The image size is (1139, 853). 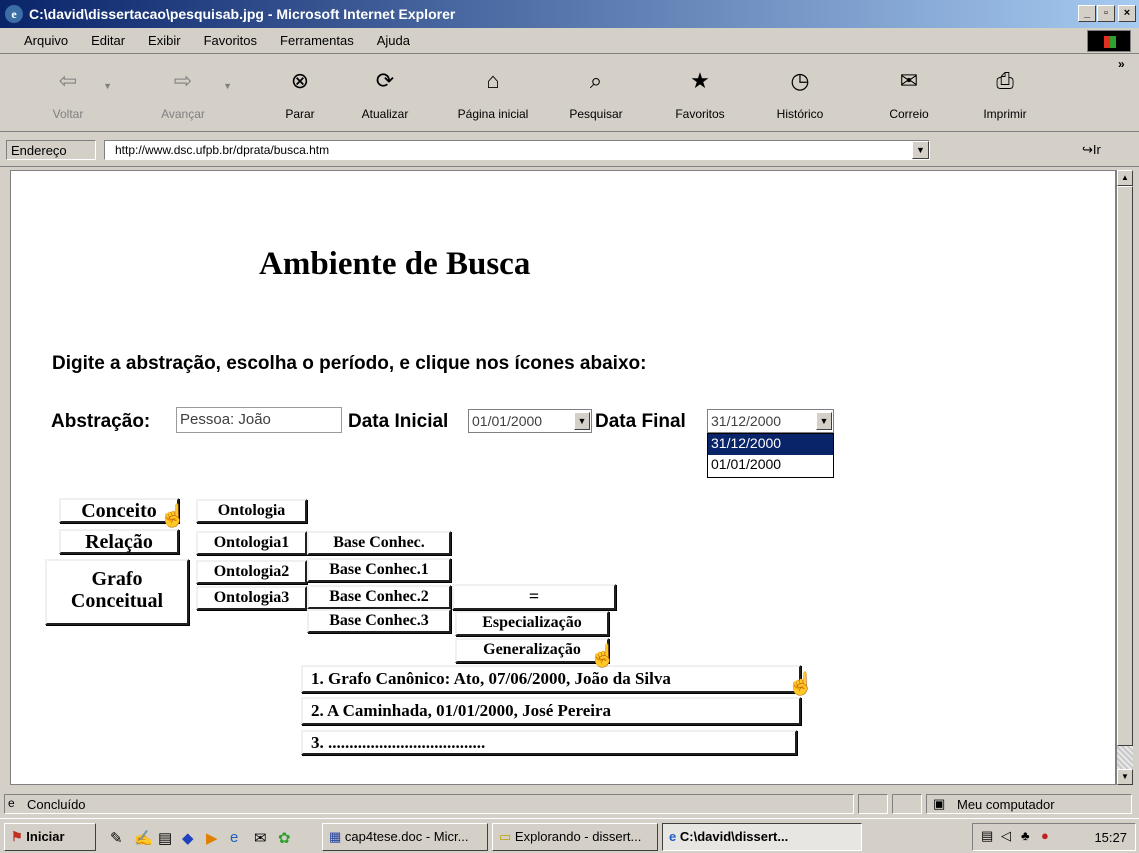 What do you see at coordinates (260, 838) in the screenshot?
I see `quicklaunch-icon: ✉` at bounding box center [260, 838].